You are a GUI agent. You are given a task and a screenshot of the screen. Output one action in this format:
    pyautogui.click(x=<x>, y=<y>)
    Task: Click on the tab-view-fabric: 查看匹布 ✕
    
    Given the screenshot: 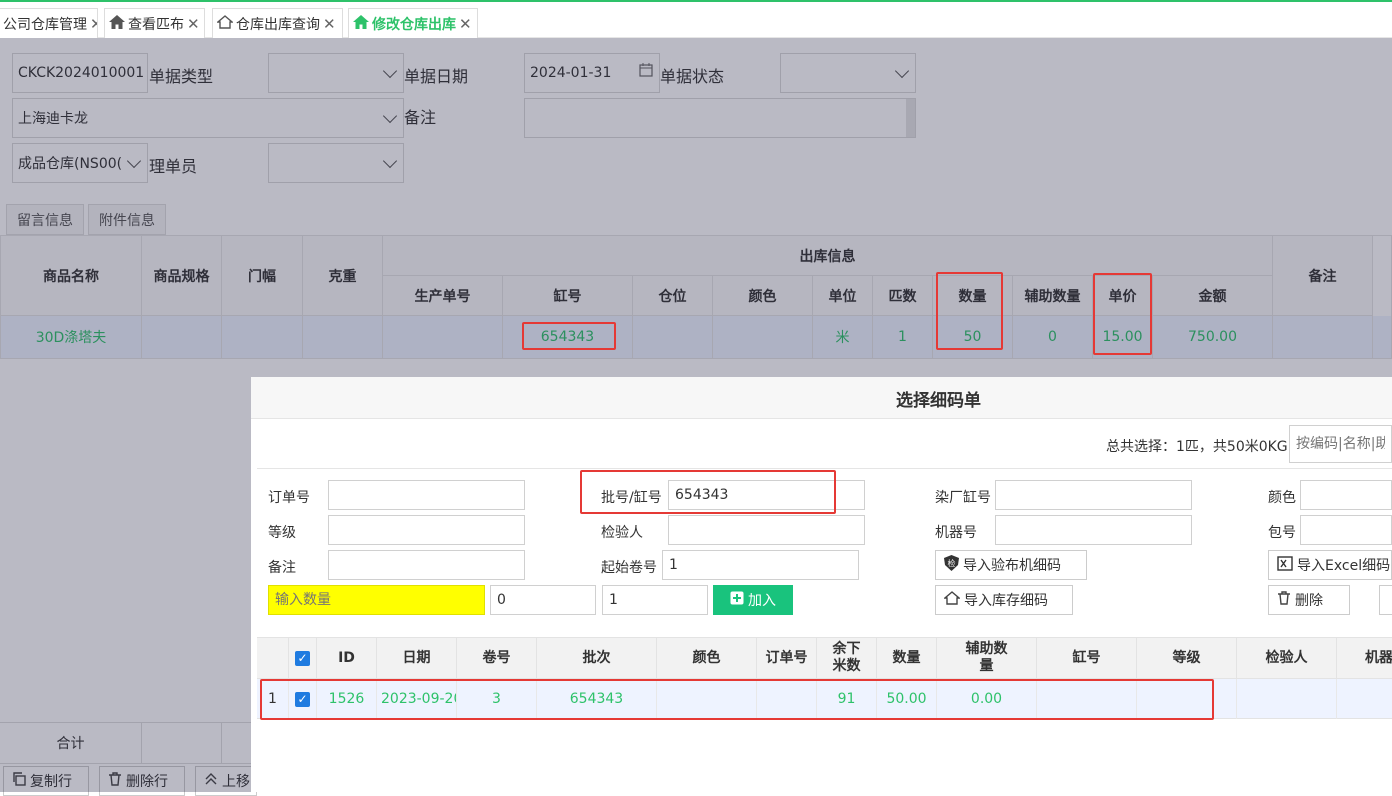 What is the action you would take?
    pyautogui.click(x=154, y=23)
    